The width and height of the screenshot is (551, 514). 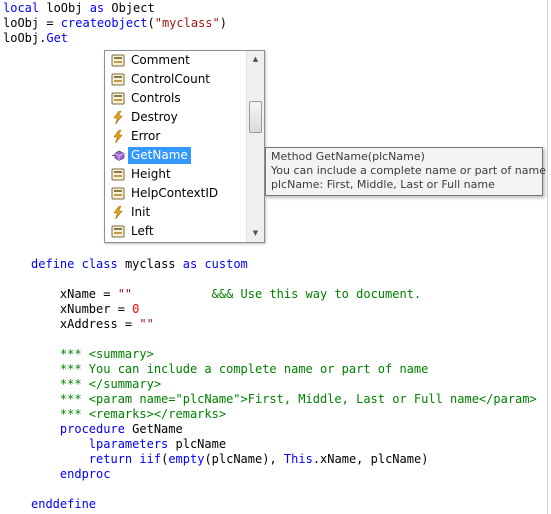 What do you see at coordinates (53, 264) in the screenshot?
I see `code-token: define` at bounding box center [53, 264].